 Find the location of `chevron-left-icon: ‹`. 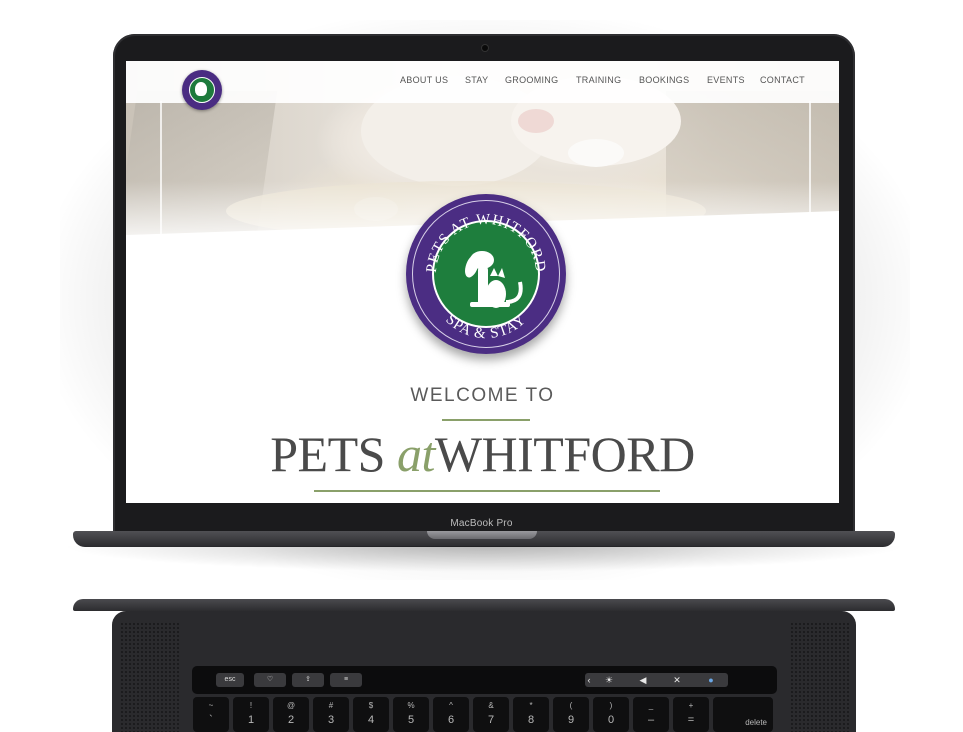

chevron-left-icon: ‹ is located at coordinates (589, 680).